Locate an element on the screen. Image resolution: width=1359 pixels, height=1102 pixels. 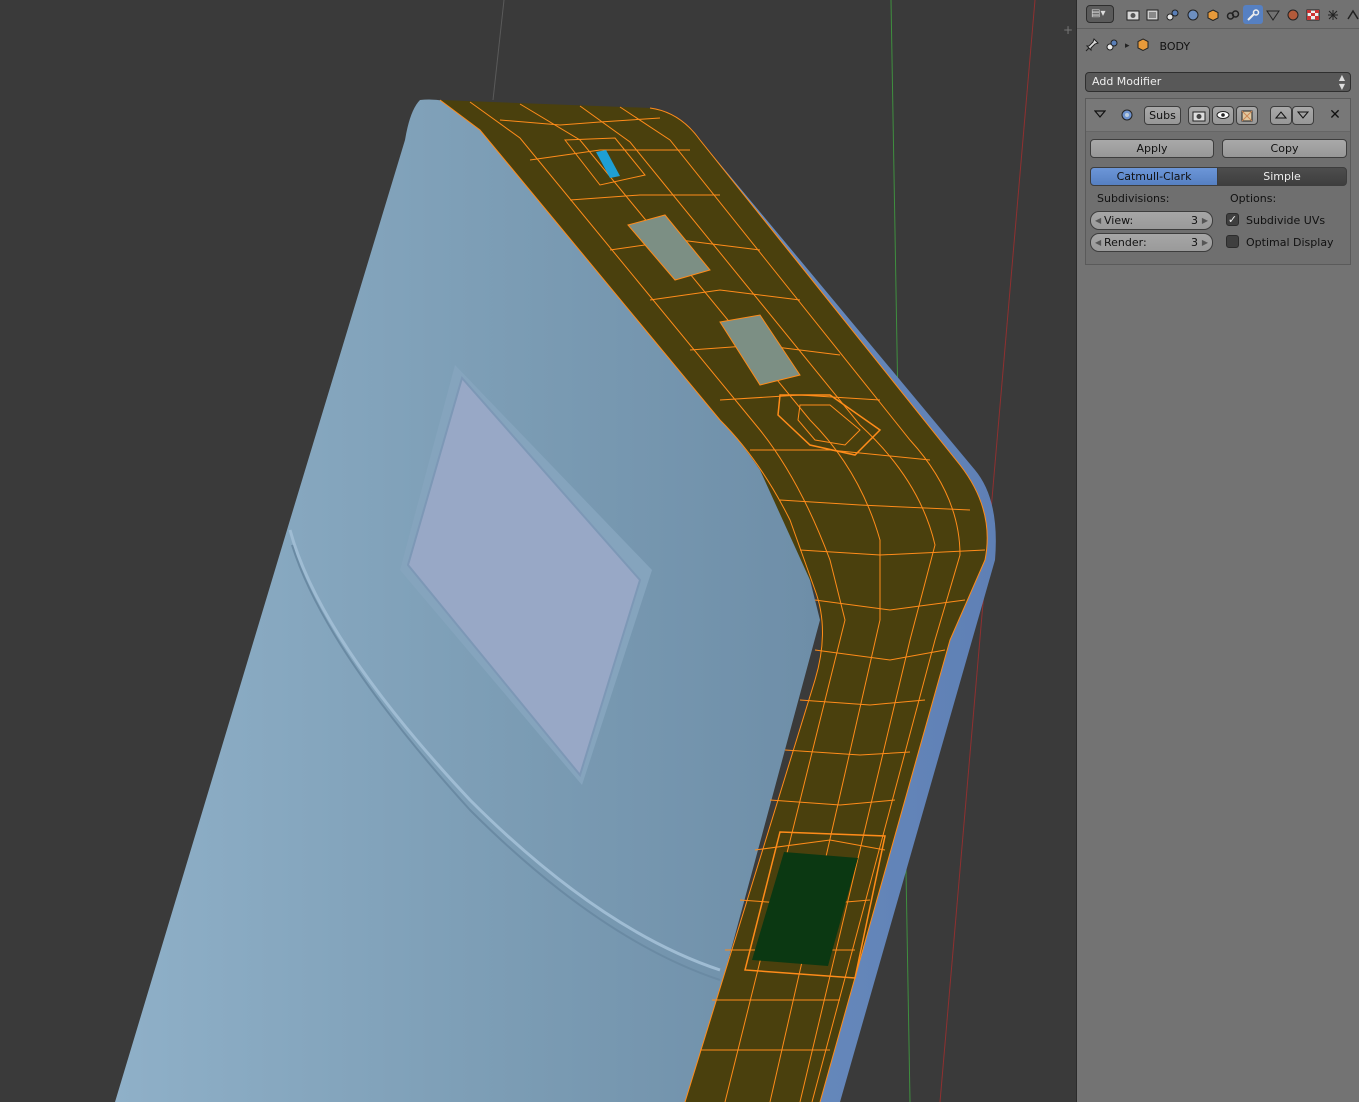
view-label: View: is located at coordinates (1119, 220).